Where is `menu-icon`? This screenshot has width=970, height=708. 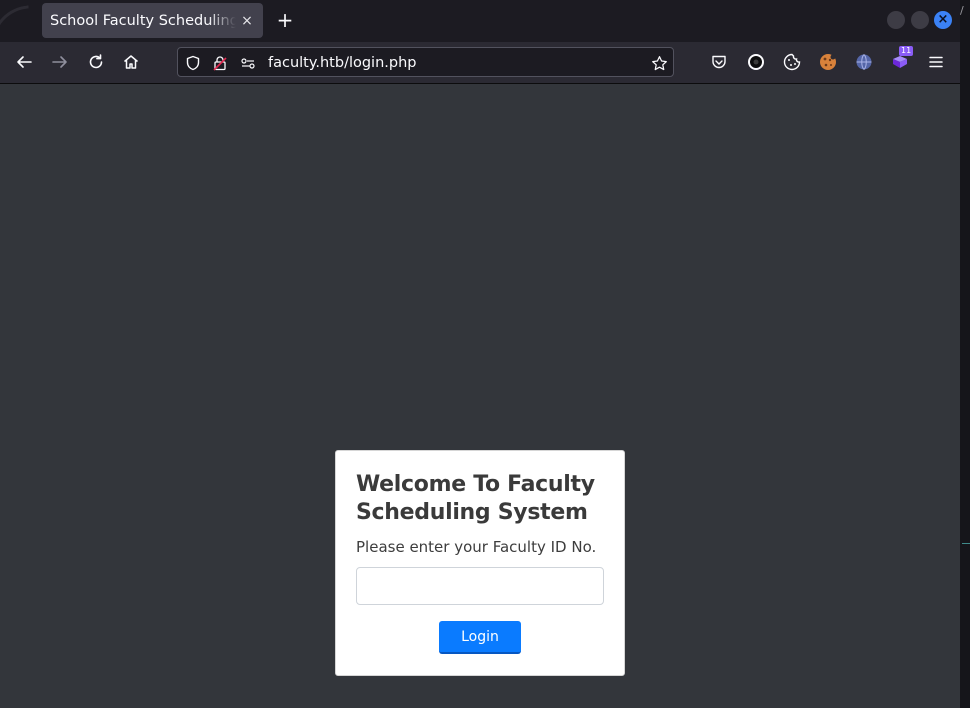
menu-icon is located at coordinates (936, 62).